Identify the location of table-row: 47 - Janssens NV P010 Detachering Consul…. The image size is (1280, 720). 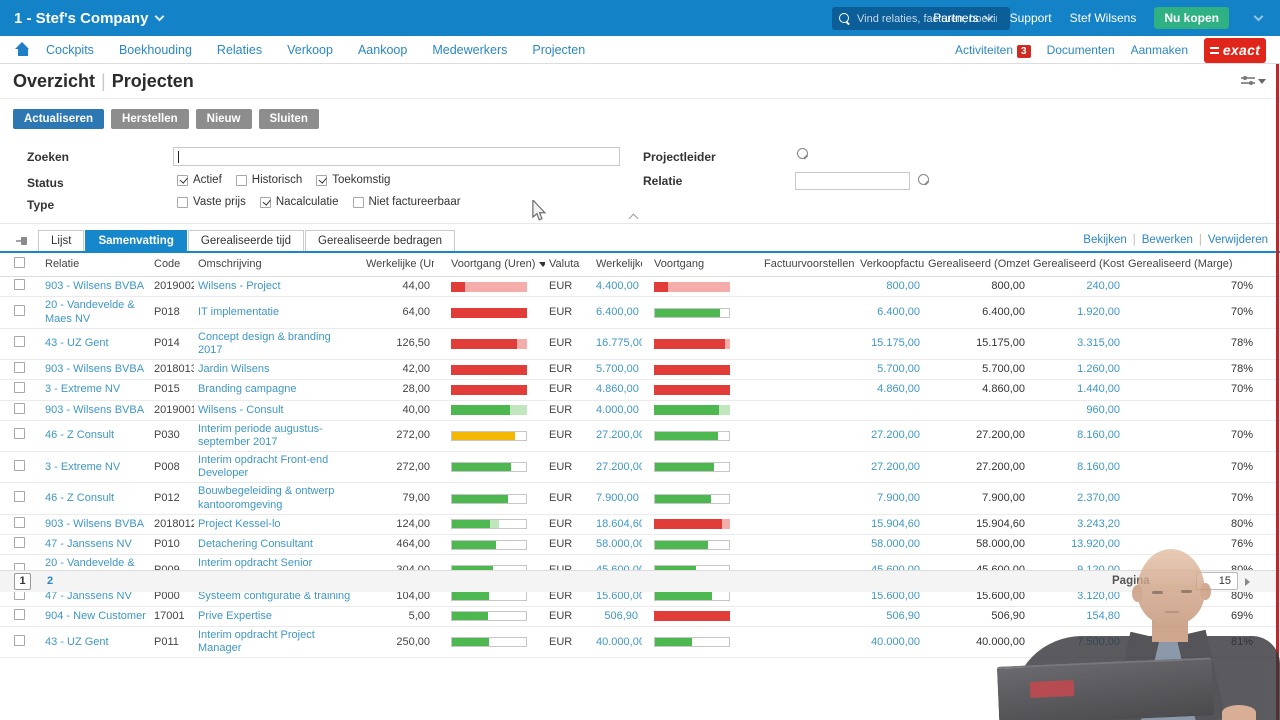
(640, 545).